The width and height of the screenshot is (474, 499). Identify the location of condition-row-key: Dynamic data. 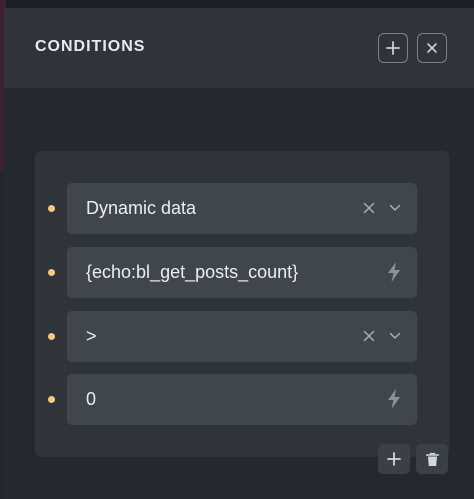
(242, 208).